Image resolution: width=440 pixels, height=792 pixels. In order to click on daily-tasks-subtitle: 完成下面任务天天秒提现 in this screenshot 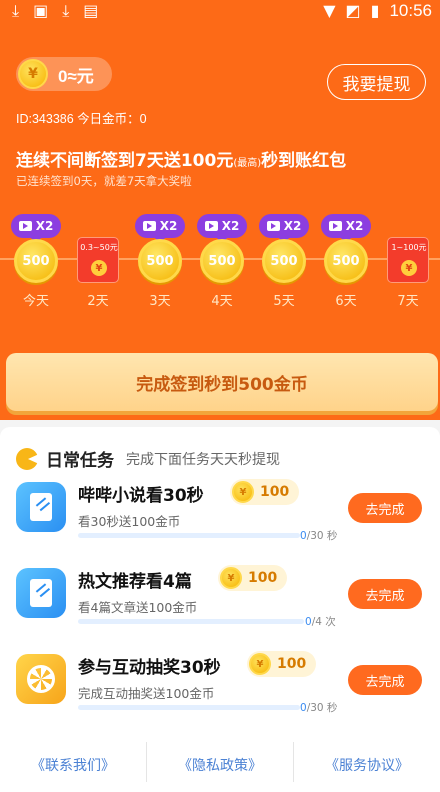, I will do `click(203, 459)`.